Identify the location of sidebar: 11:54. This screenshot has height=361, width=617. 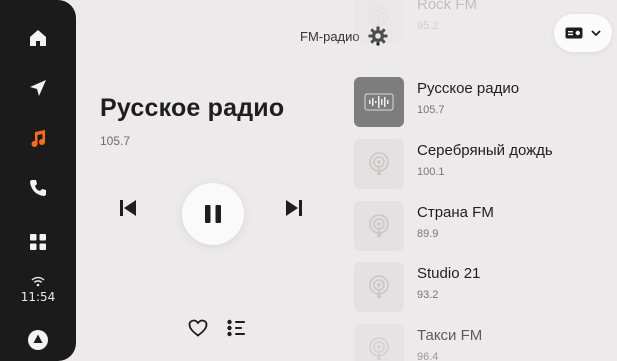
(38, 180).